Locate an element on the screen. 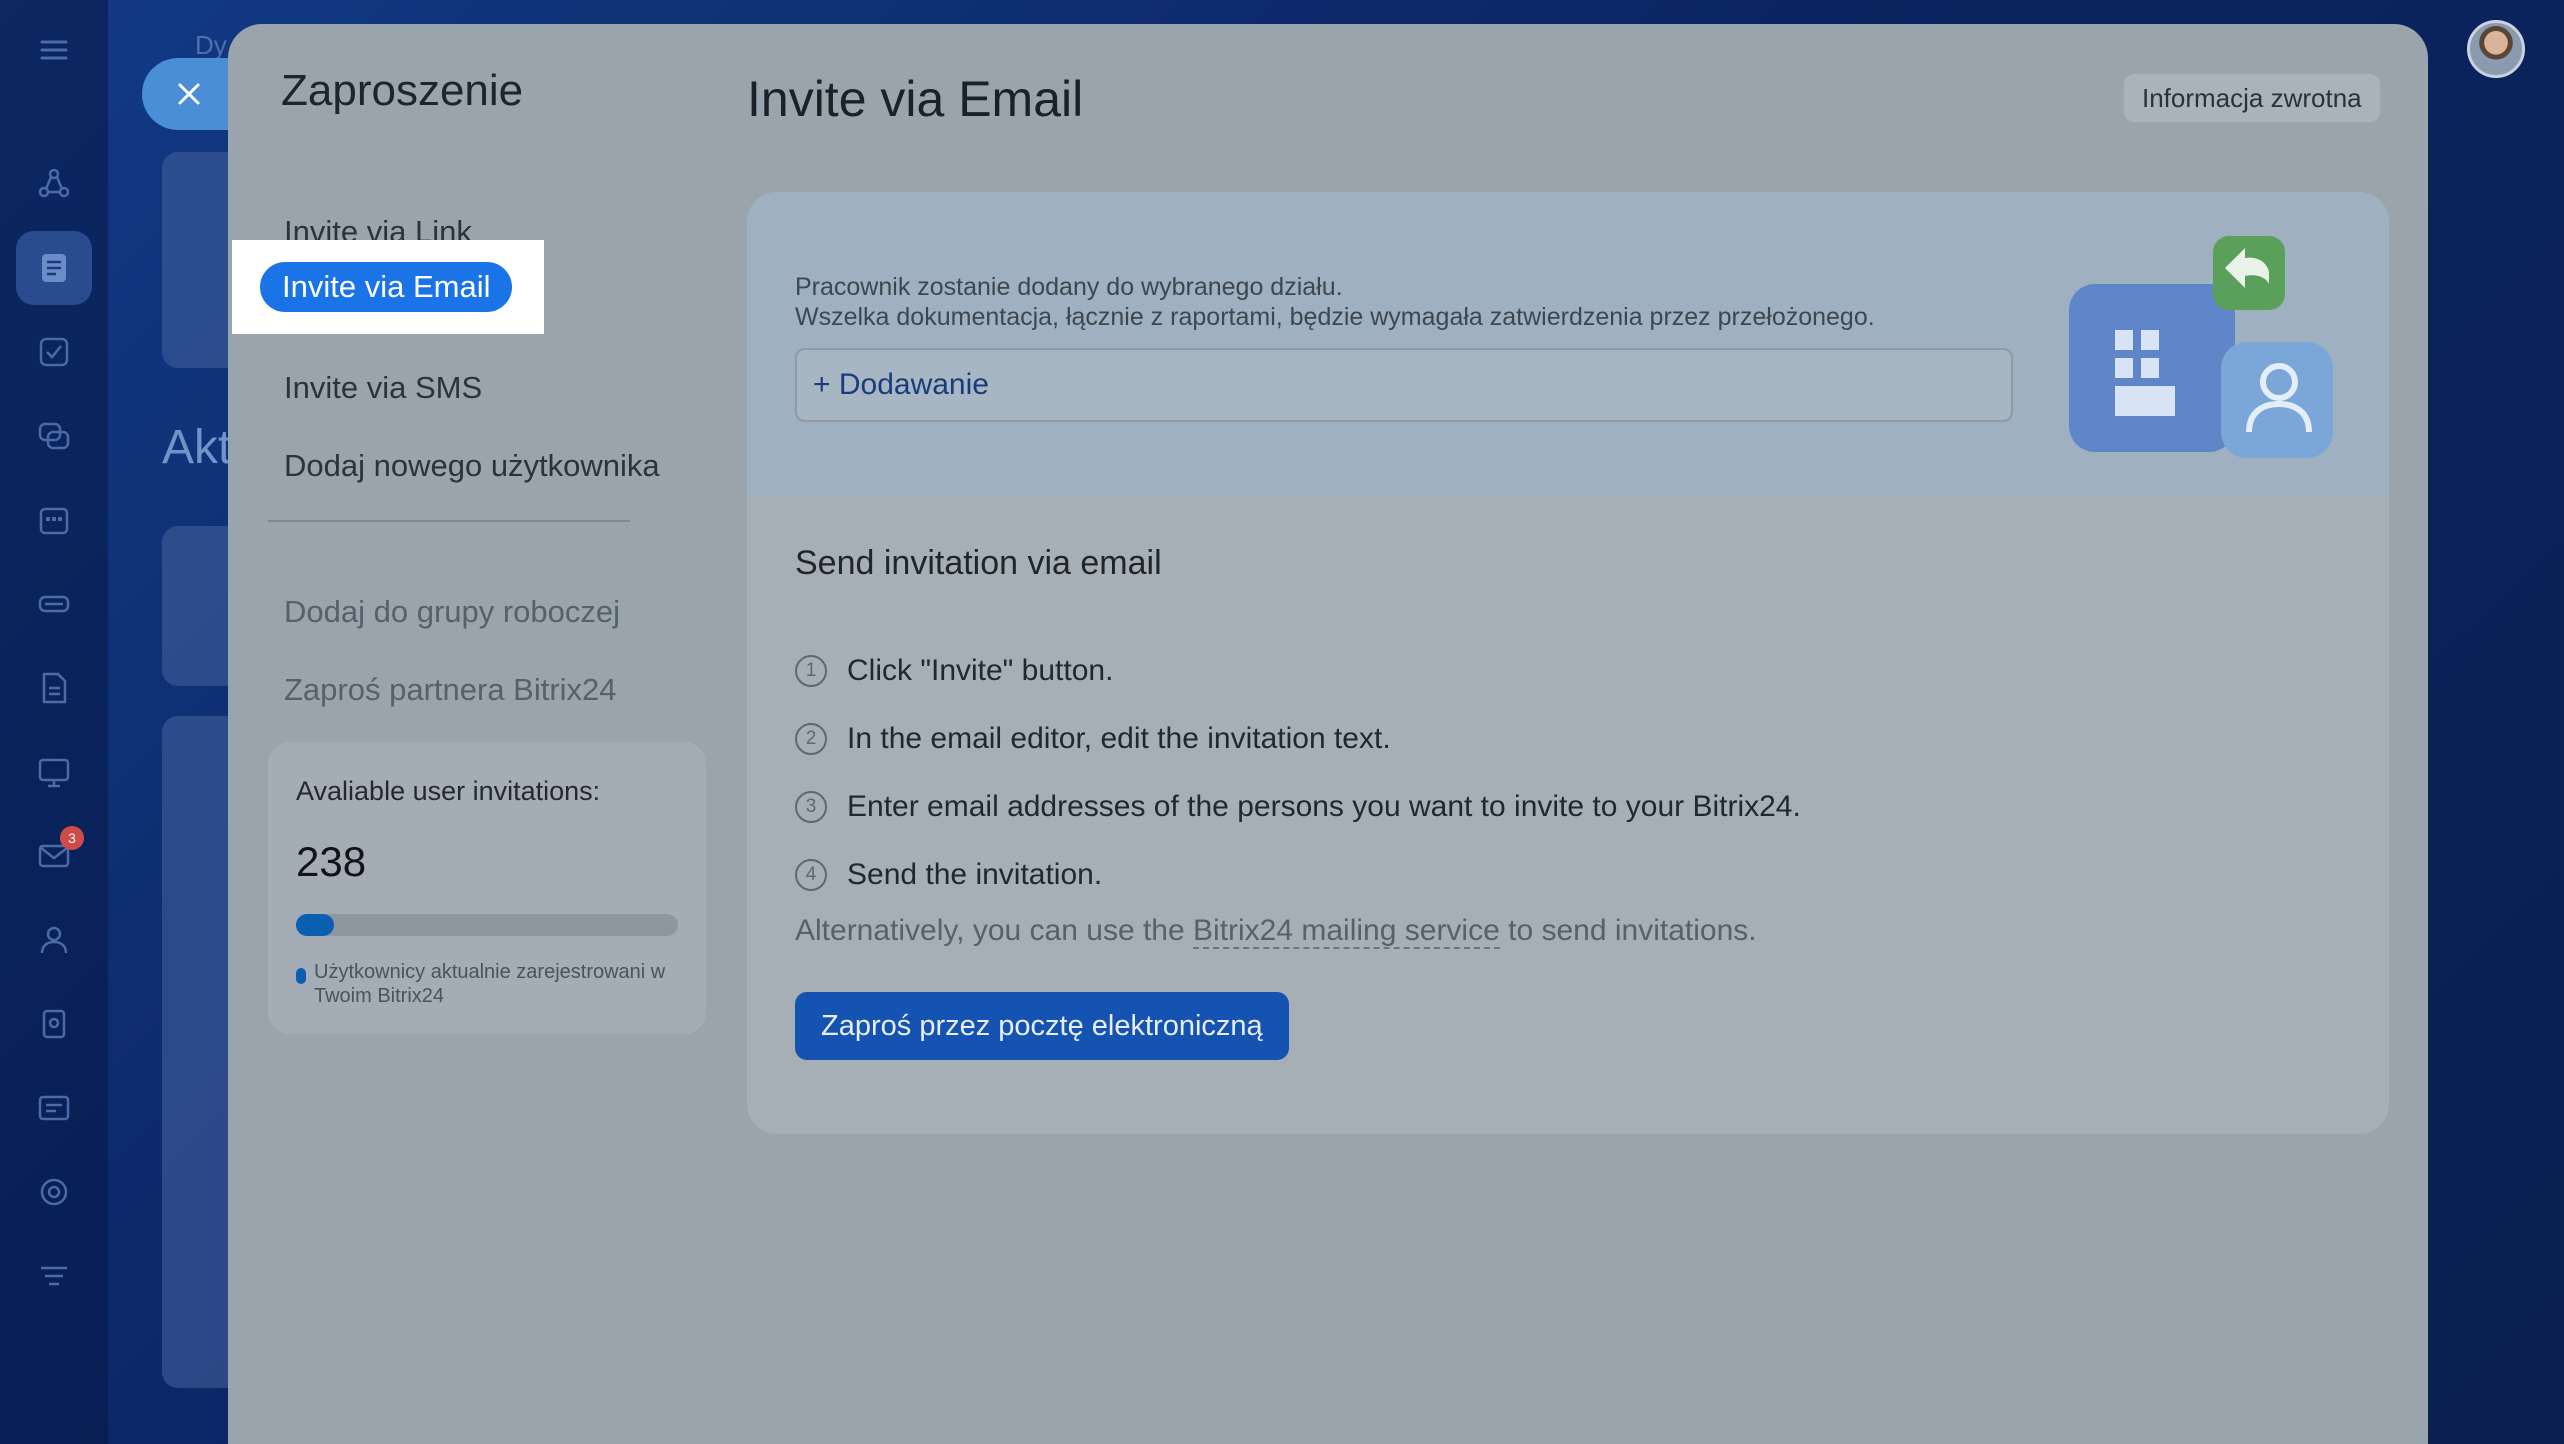 The width and height of the screenshot is (2564, 1444). step-number: 3 is located at coordinates (811, 807).